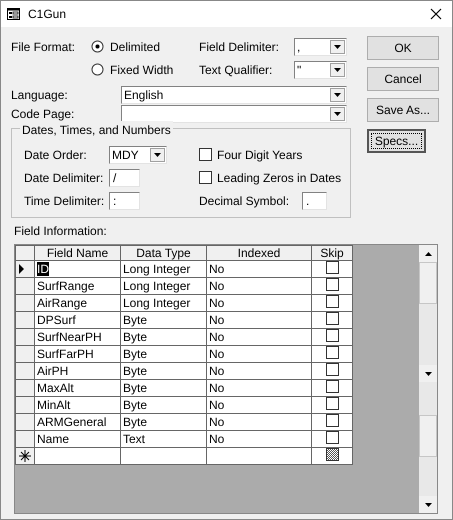 The height and width of the screenshot is (520, 453). I want to click on field-label: Language:, so click(40, 95).